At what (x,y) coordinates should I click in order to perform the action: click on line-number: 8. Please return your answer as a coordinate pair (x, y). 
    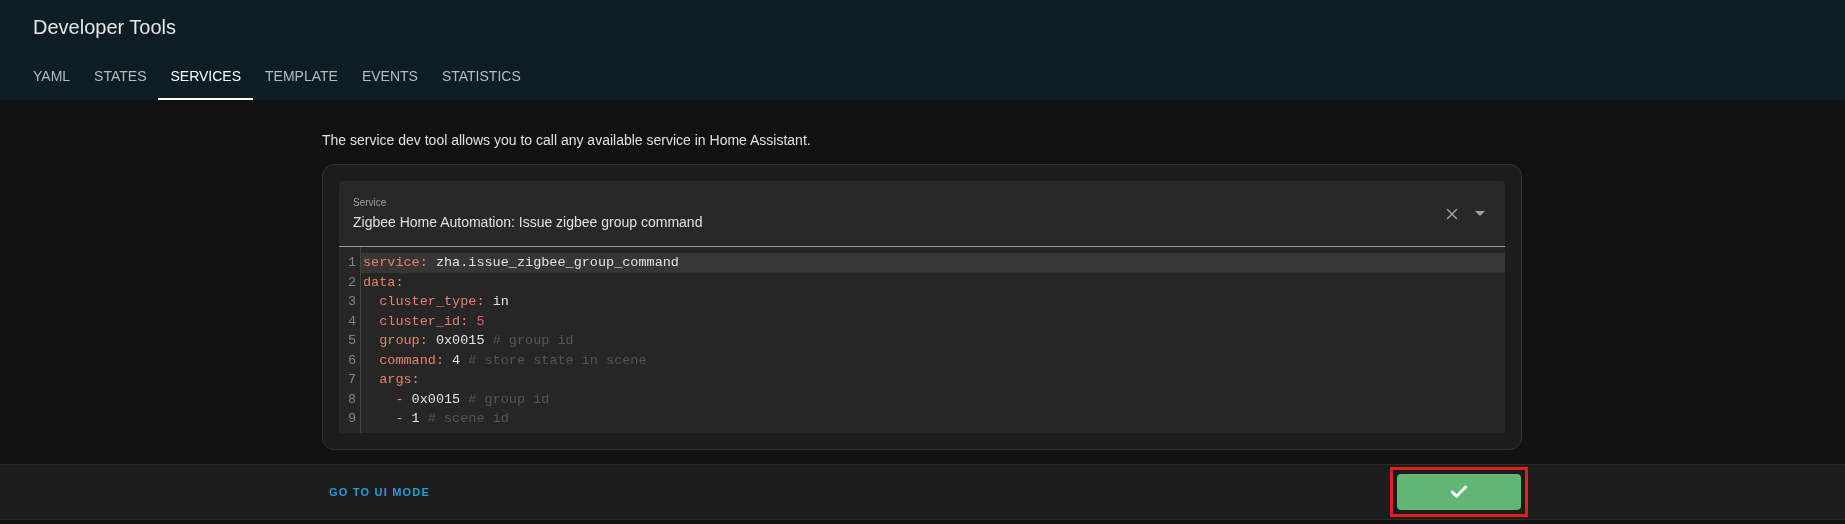
    Looking at the image, I should click on (351, 399).